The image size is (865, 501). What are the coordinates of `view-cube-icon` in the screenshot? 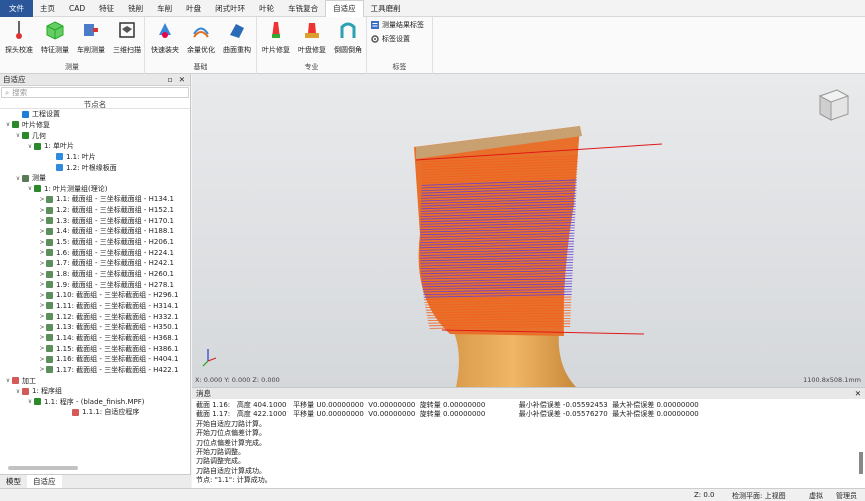 It's located at (834, 105).